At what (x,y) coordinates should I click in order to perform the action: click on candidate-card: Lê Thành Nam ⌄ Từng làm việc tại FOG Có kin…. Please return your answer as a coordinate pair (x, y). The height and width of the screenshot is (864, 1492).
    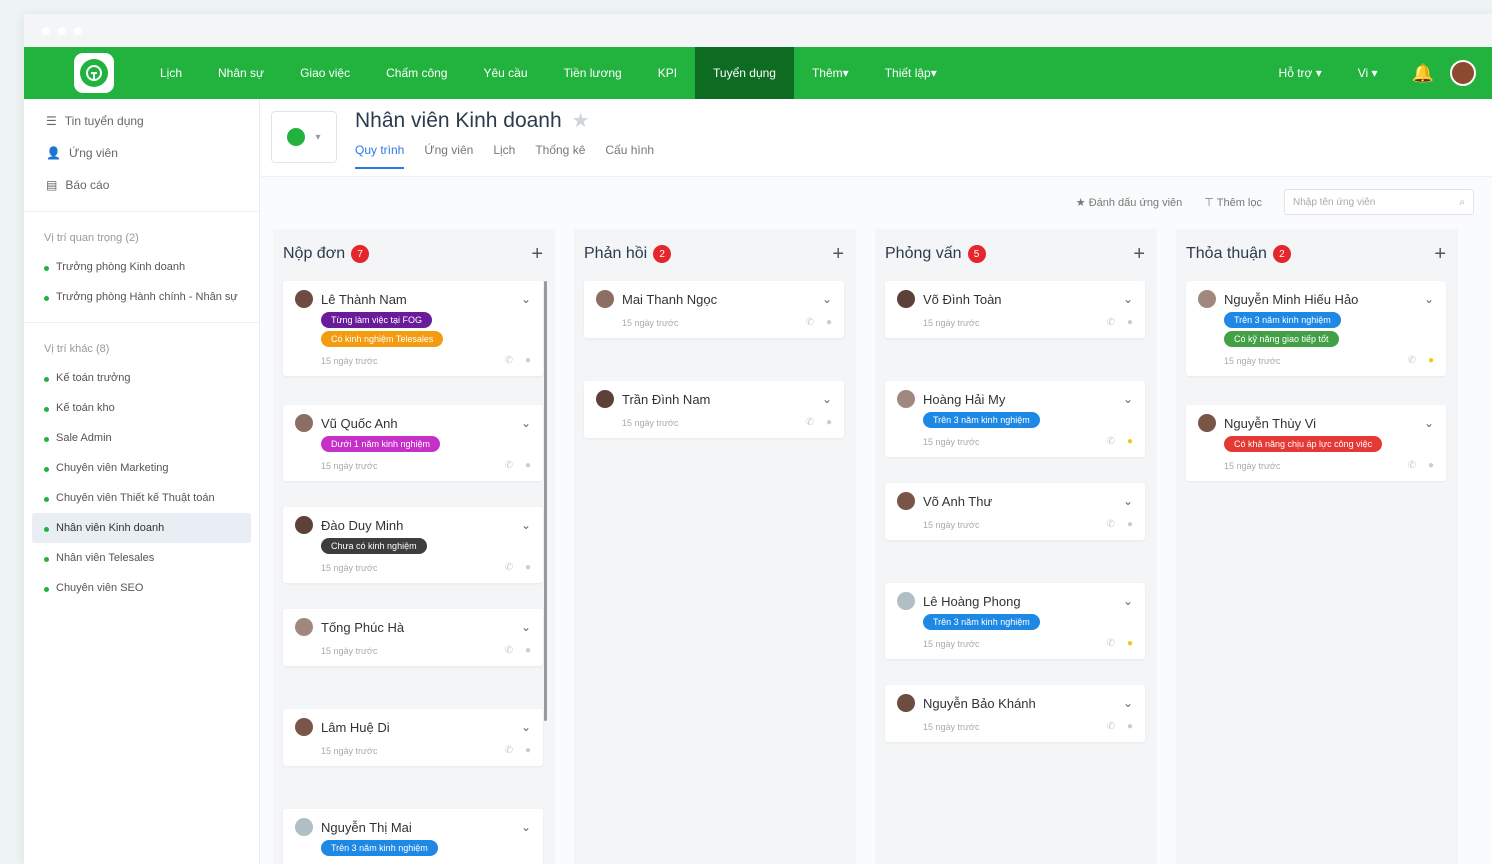
    Looking at the image, I should click on (413, 328).